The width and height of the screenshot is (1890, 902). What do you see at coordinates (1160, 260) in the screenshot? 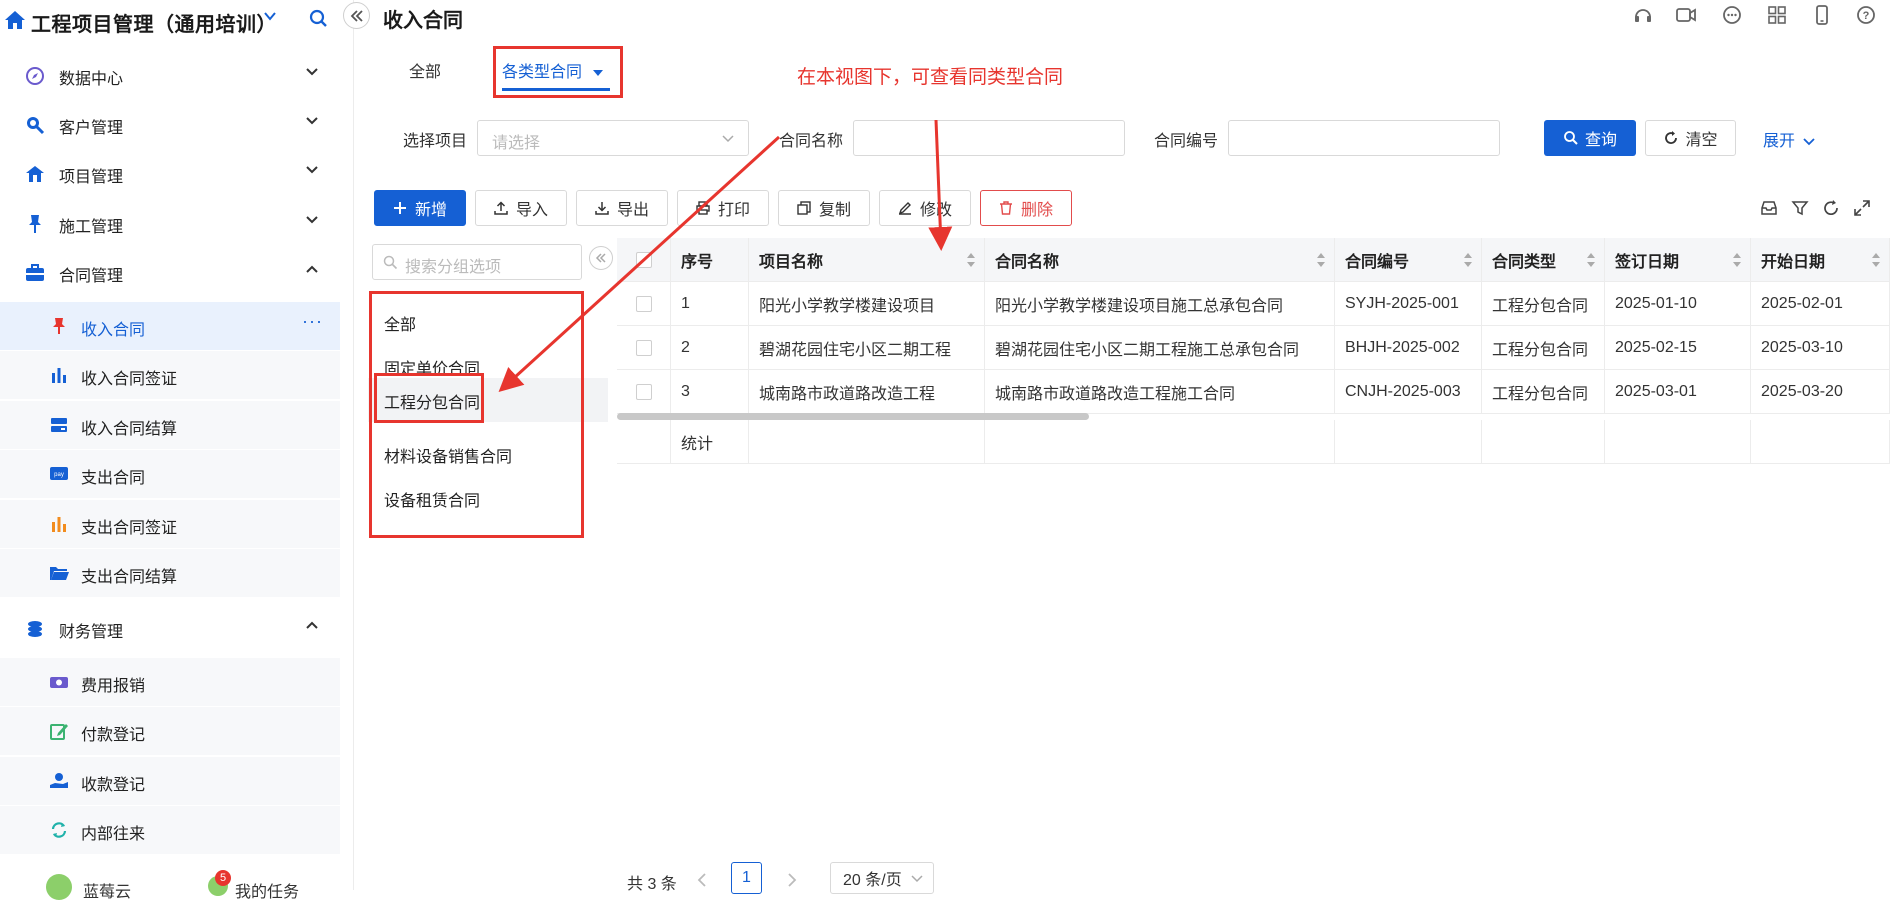
I see `column-header: 合同名称` at bounding box center [1160, 260].